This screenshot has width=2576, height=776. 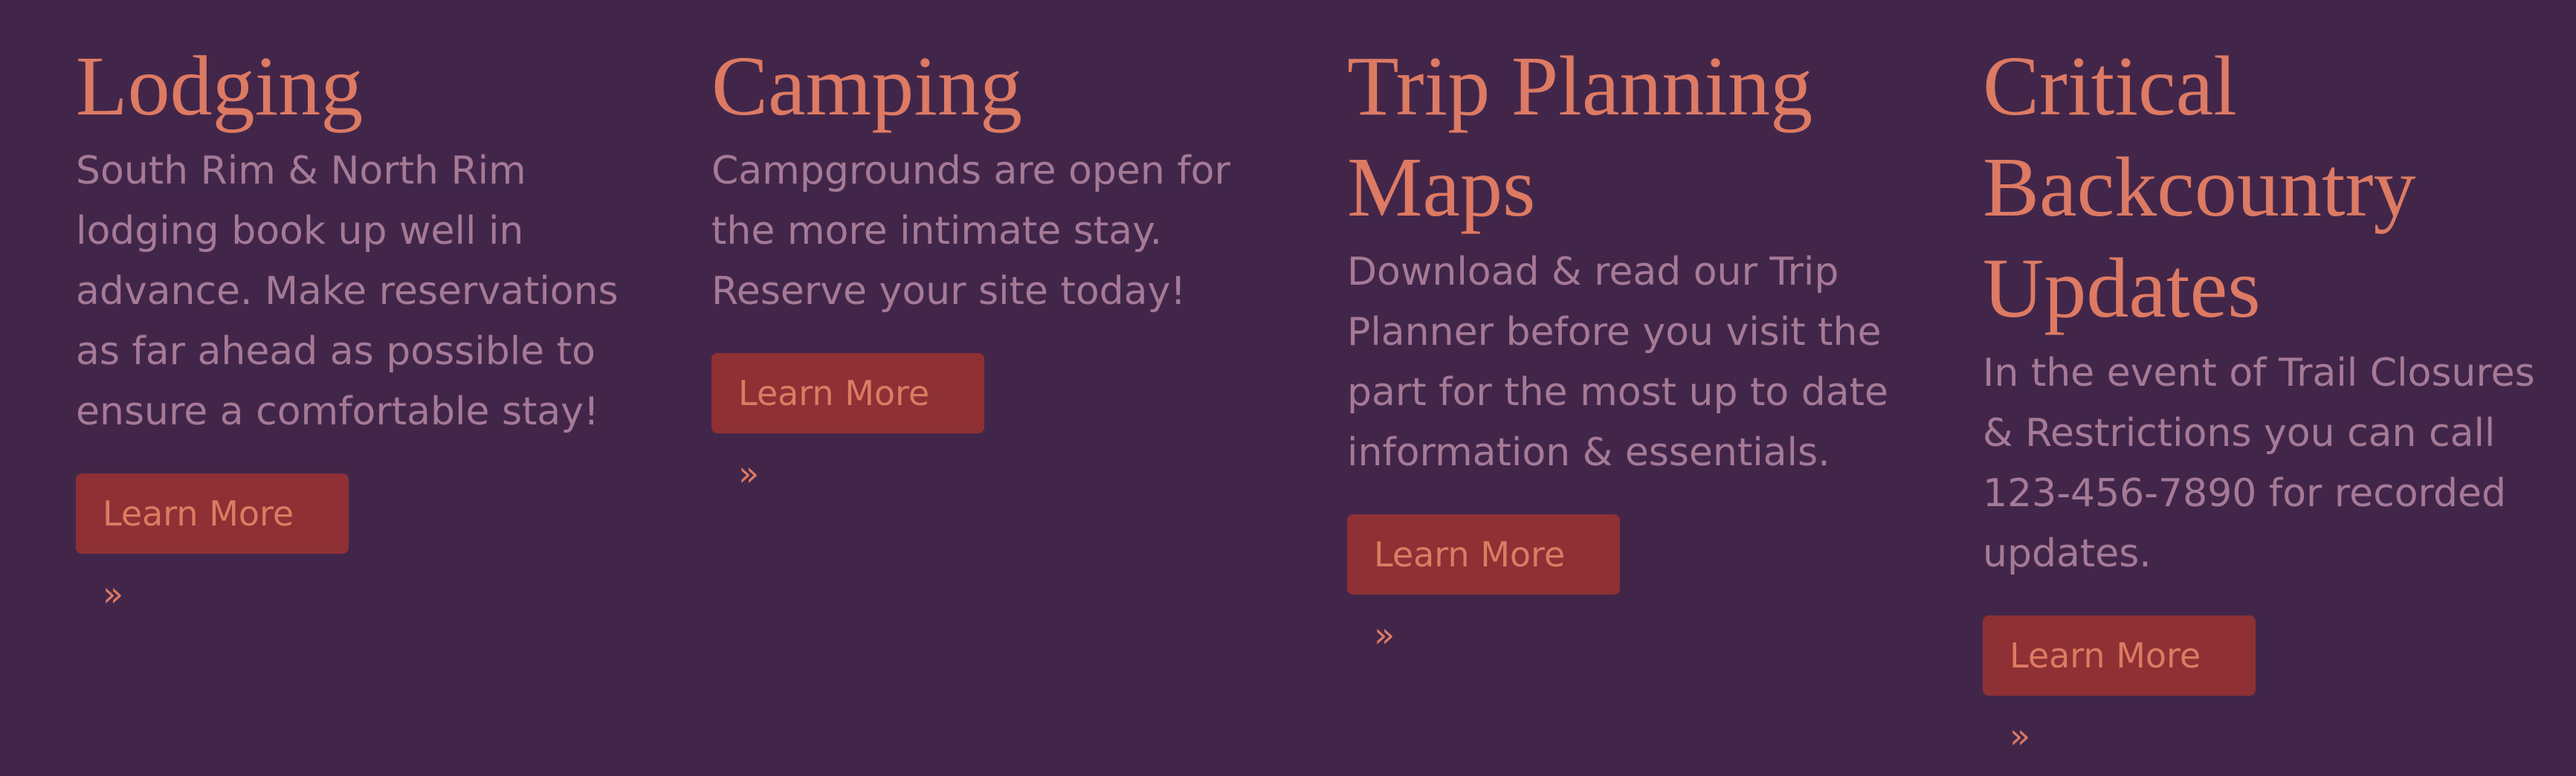 I want to click on lodging-learn-more-button: Learn More », so click(x=212, y=544).